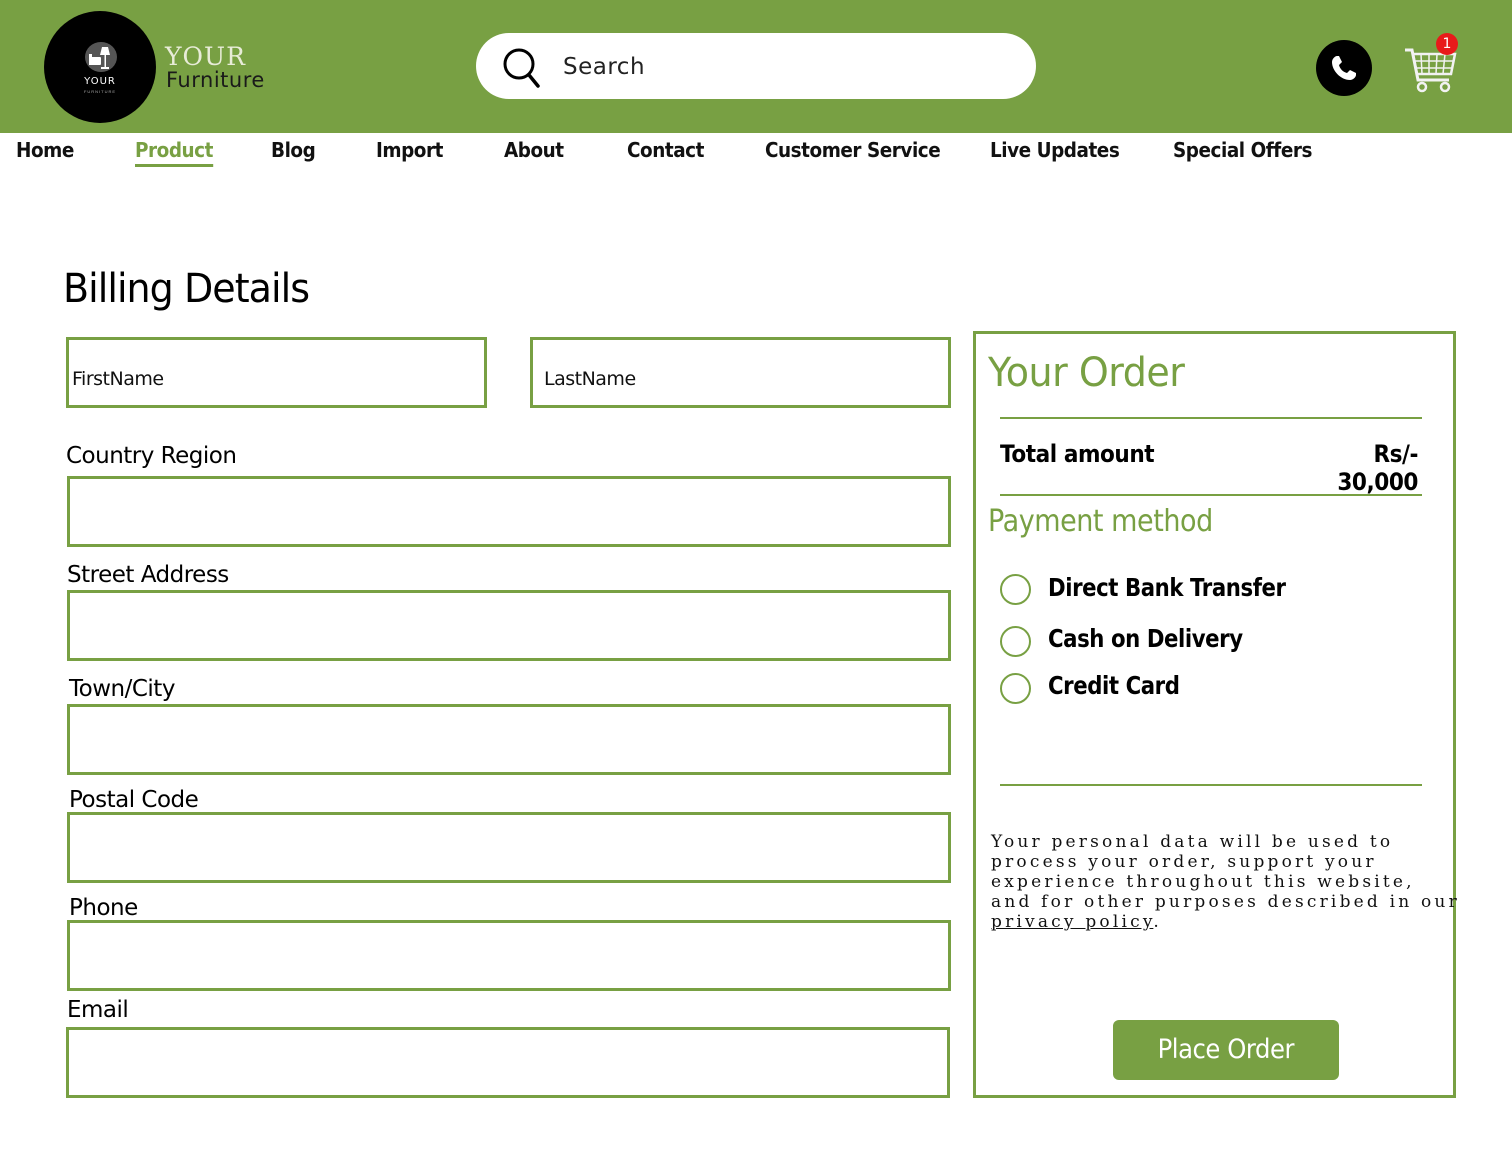 Image resolution: width=1512 pixels, height=1161 pixels. I want to click on last-name-input, so click(740, 372).